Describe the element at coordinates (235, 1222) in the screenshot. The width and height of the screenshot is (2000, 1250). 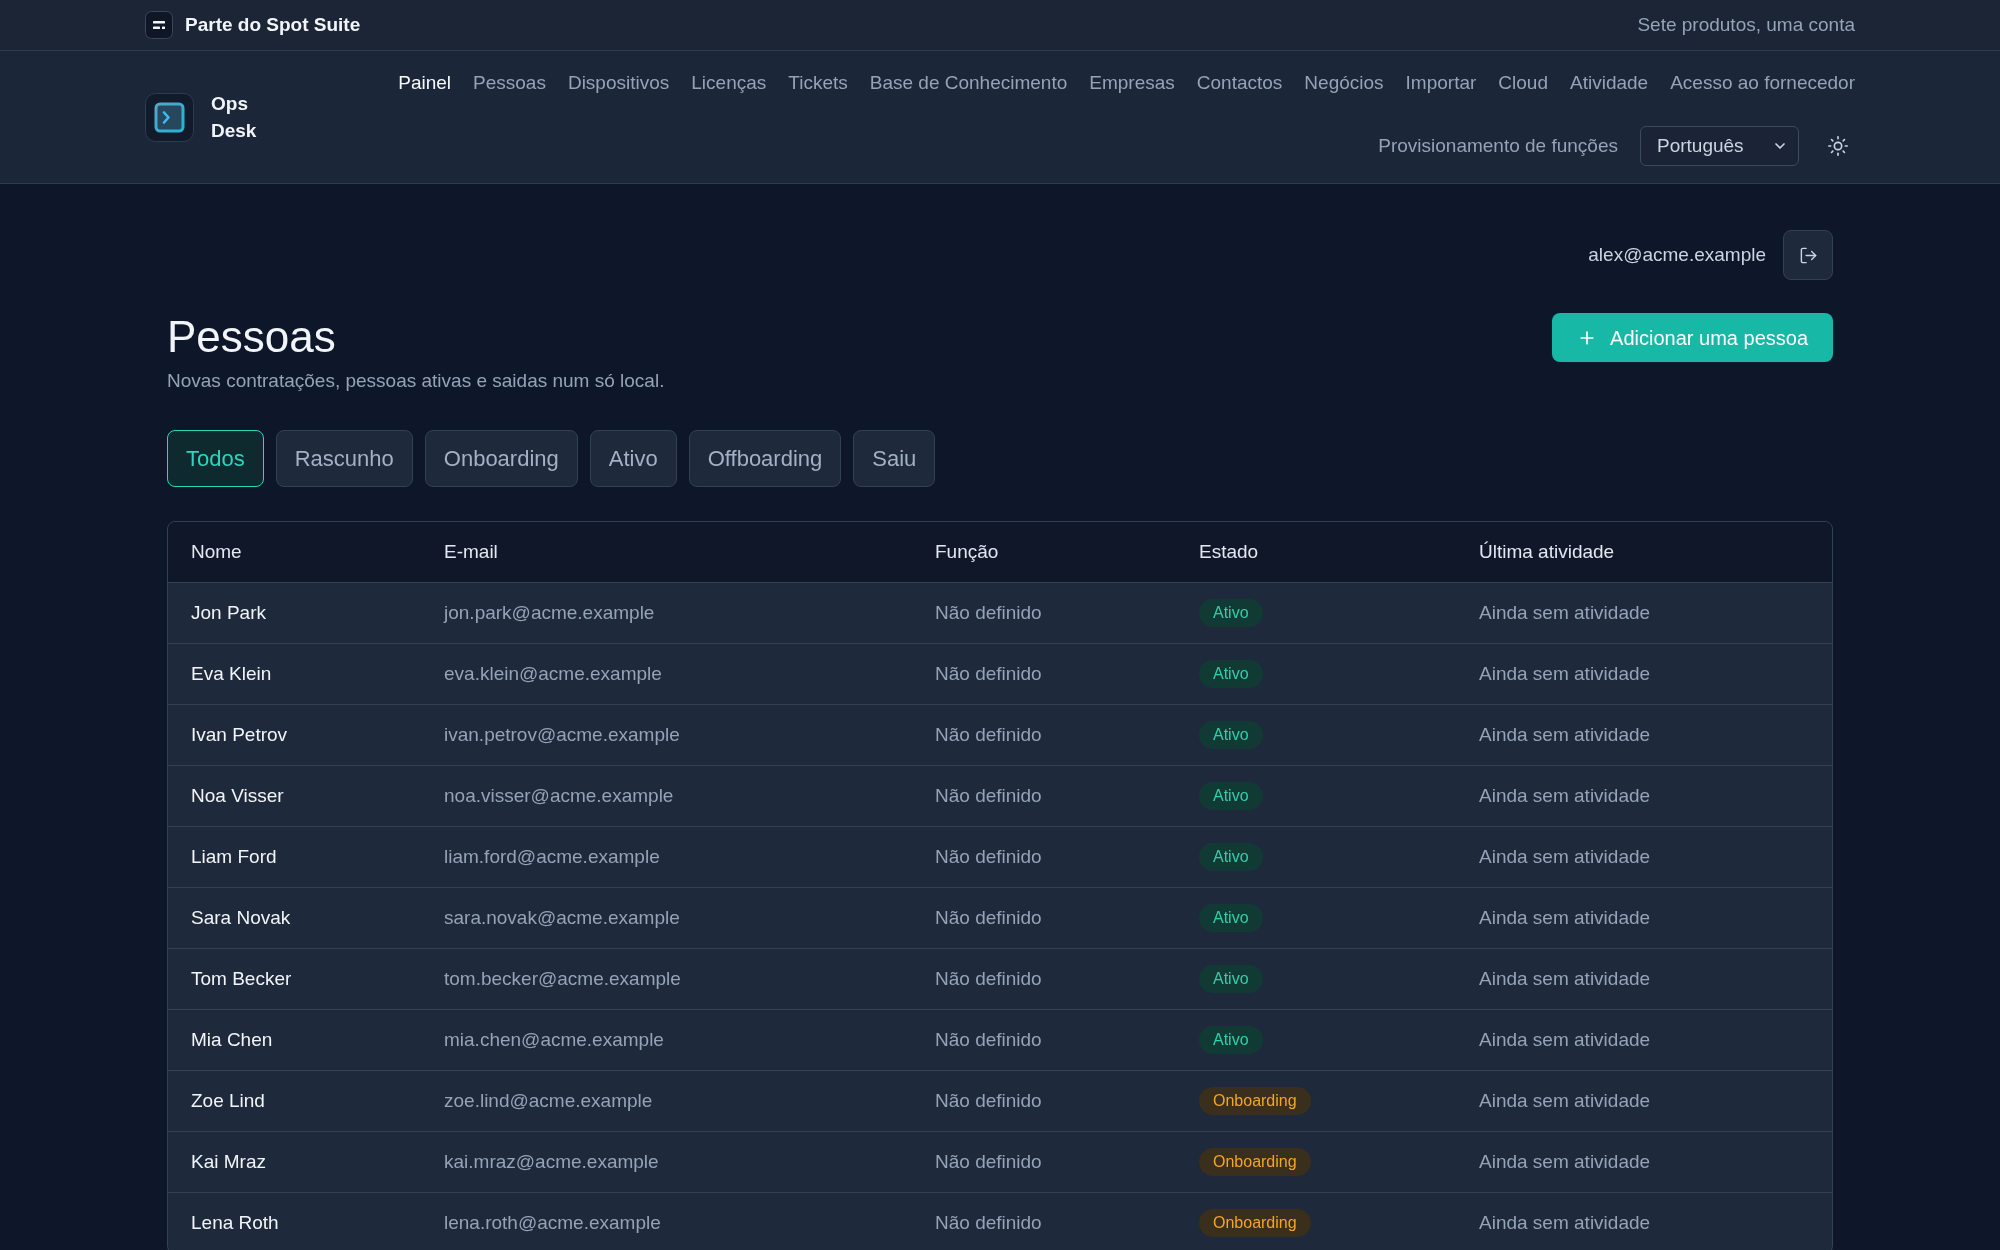
I see `name-cell-text: Lena Roth` at that location.